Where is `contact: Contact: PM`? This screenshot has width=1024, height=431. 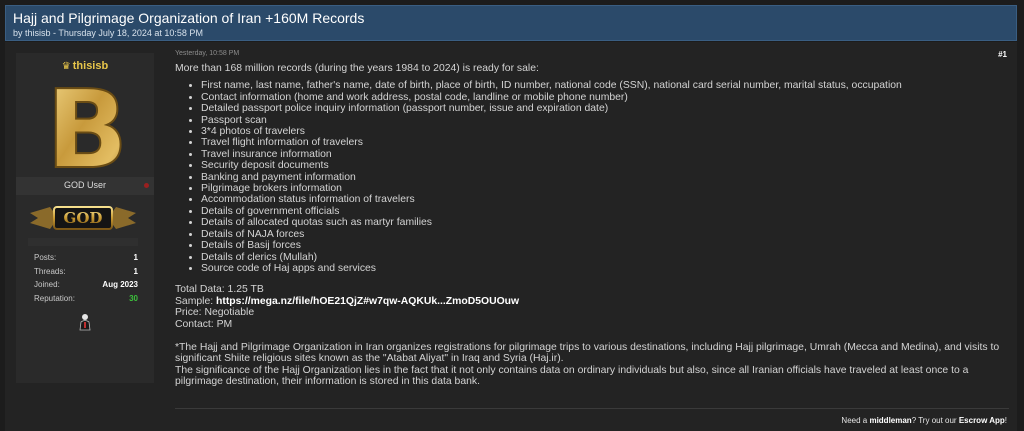
contact: Contact: PM is located at coordinates (204, 324).